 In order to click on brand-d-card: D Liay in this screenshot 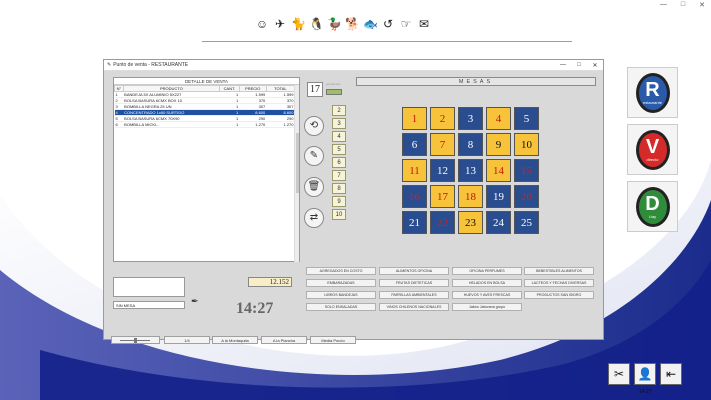, I will do `click(652, 206)`.